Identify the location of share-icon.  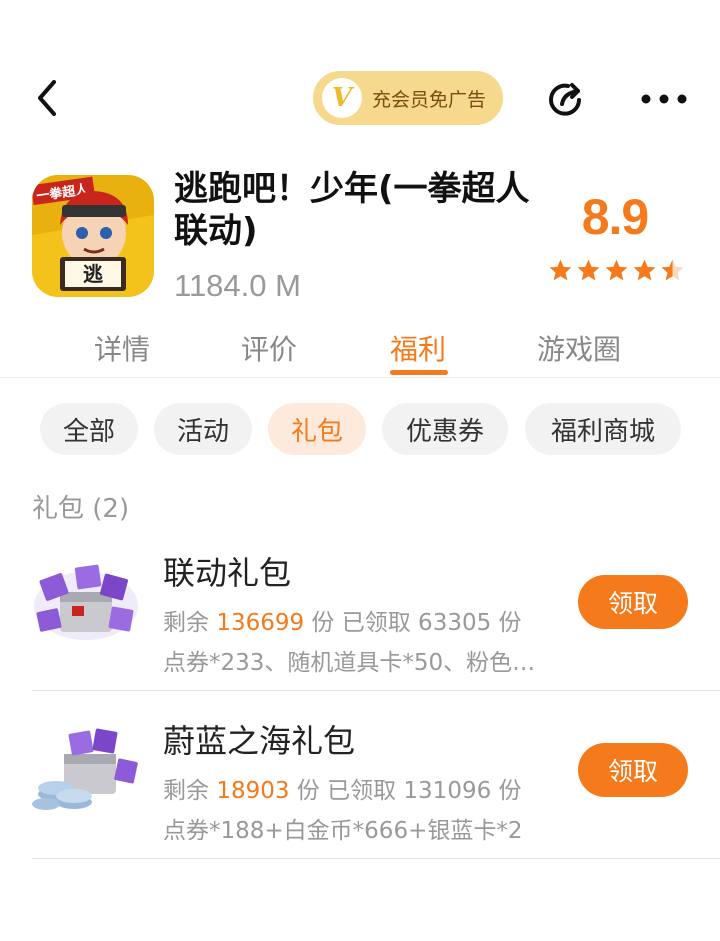
(565, 99).